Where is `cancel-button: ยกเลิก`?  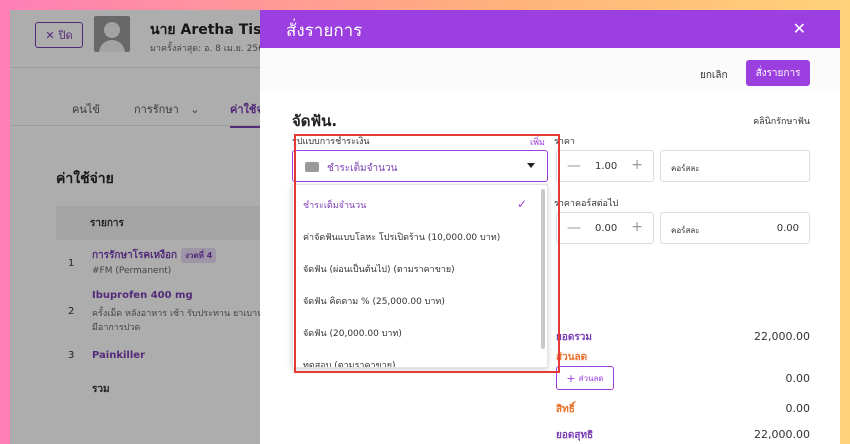 cancel-button: ยกเลิก is located at coordinates (714, 75).